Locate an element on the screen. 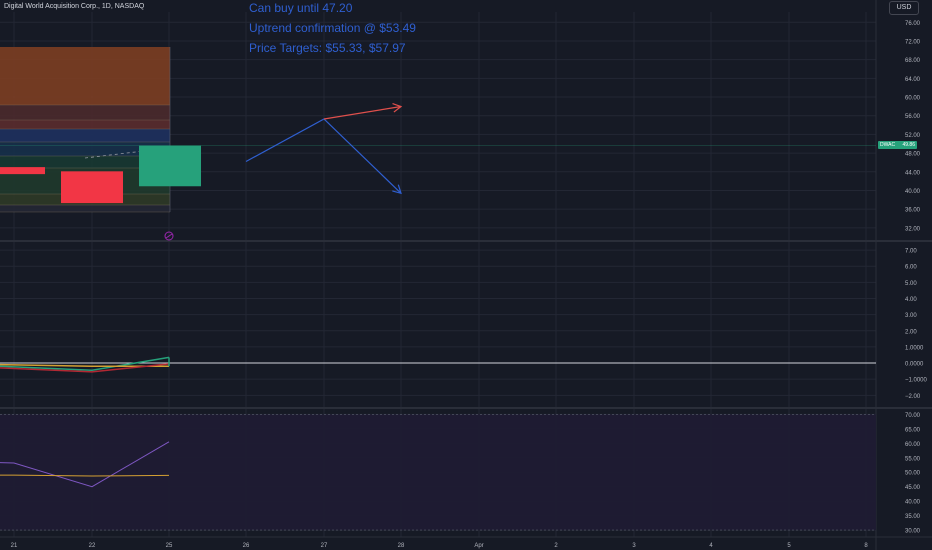 The height and width of the screenshot is (550, 932). price-label-symbol: DWAC is located at coordinates (888, 145).